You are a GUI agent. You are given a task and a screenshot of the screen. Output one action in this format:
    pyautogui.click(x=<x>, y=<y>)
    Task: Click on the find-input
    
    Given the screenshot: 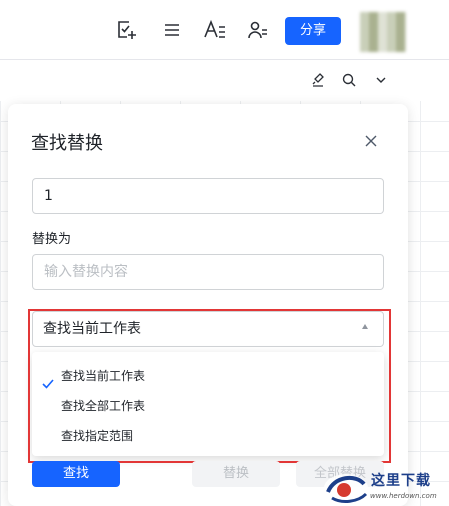 What is the action you would take?
    pyautogui.click(x=208, y=196)
    